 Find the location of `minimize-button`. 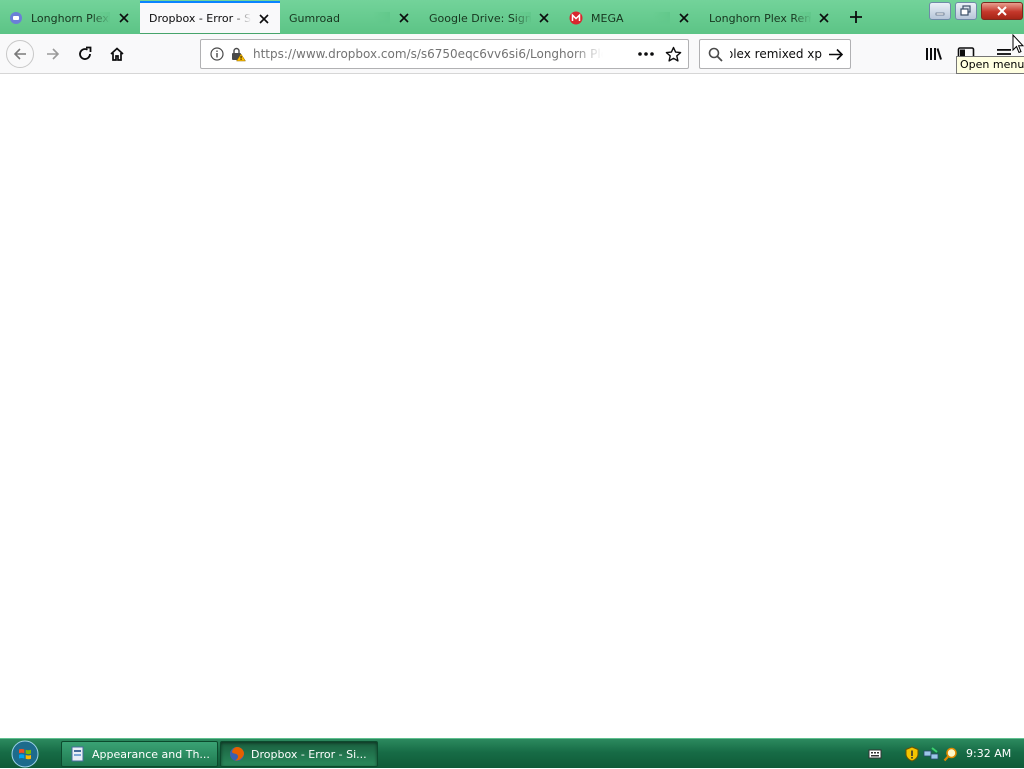

minimize-button is located at coordinates (940, 11).